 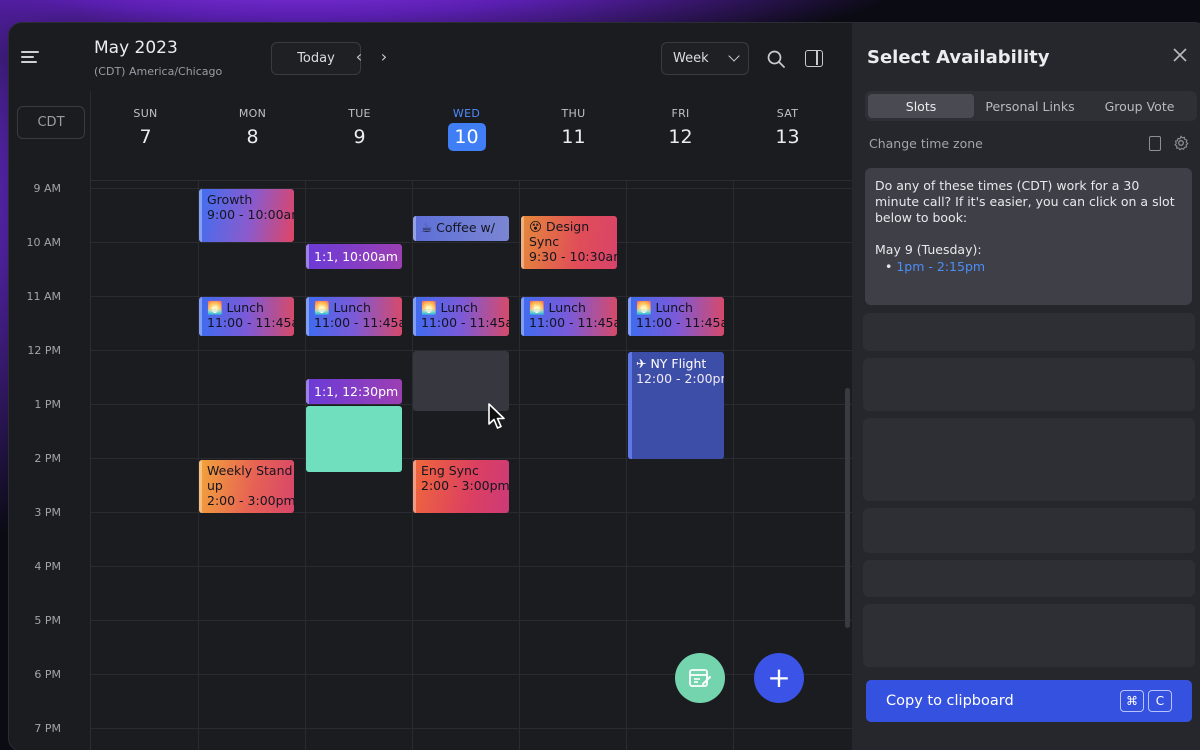 I want to click on shortcut-key: C, so click(x=1160, y=701).